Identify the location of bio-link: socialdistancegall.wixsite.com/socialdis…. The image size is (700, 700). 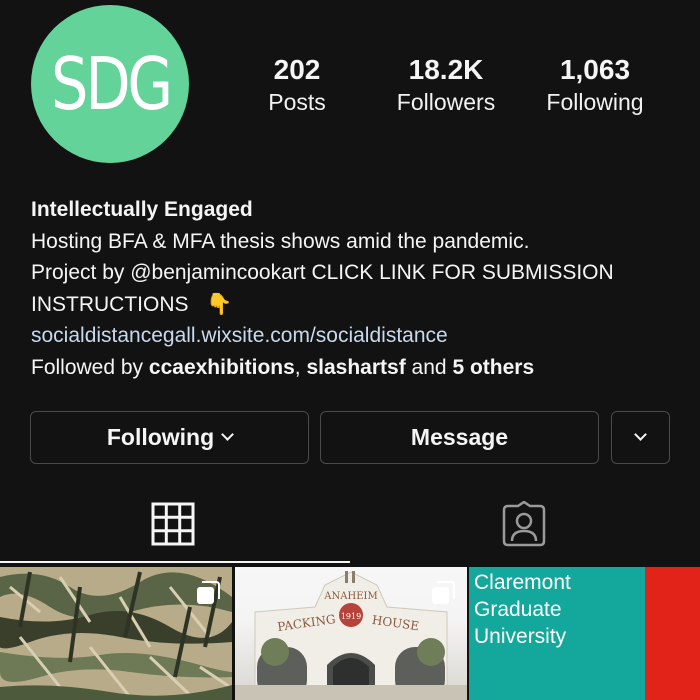
(356, 336).